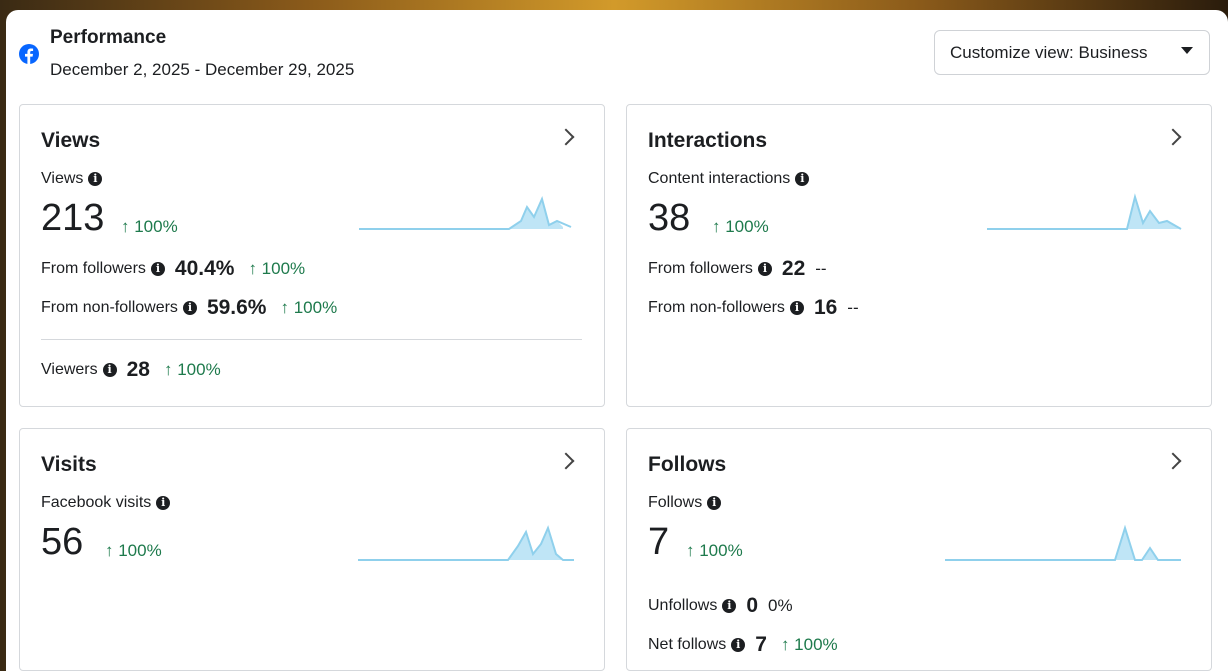 Image resolution: width=1228 pixels, height=671 pixels. I want to click on visits-change: ↑ 100%, so click(133, 550).